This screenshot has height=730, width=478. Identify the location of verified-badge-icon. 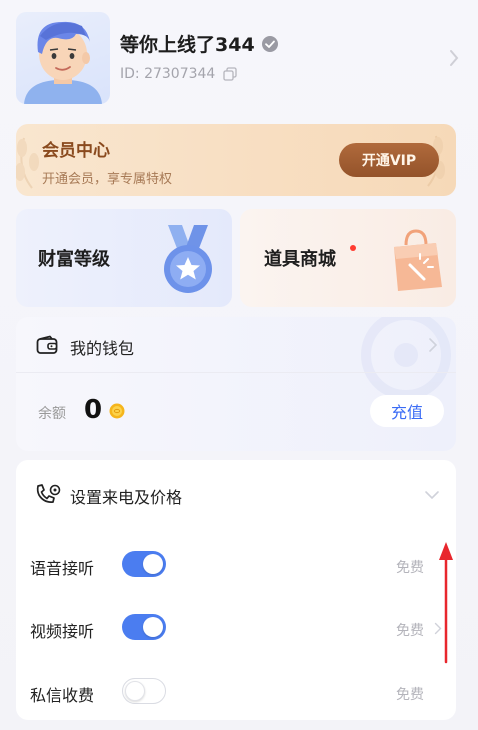
(269, 43).